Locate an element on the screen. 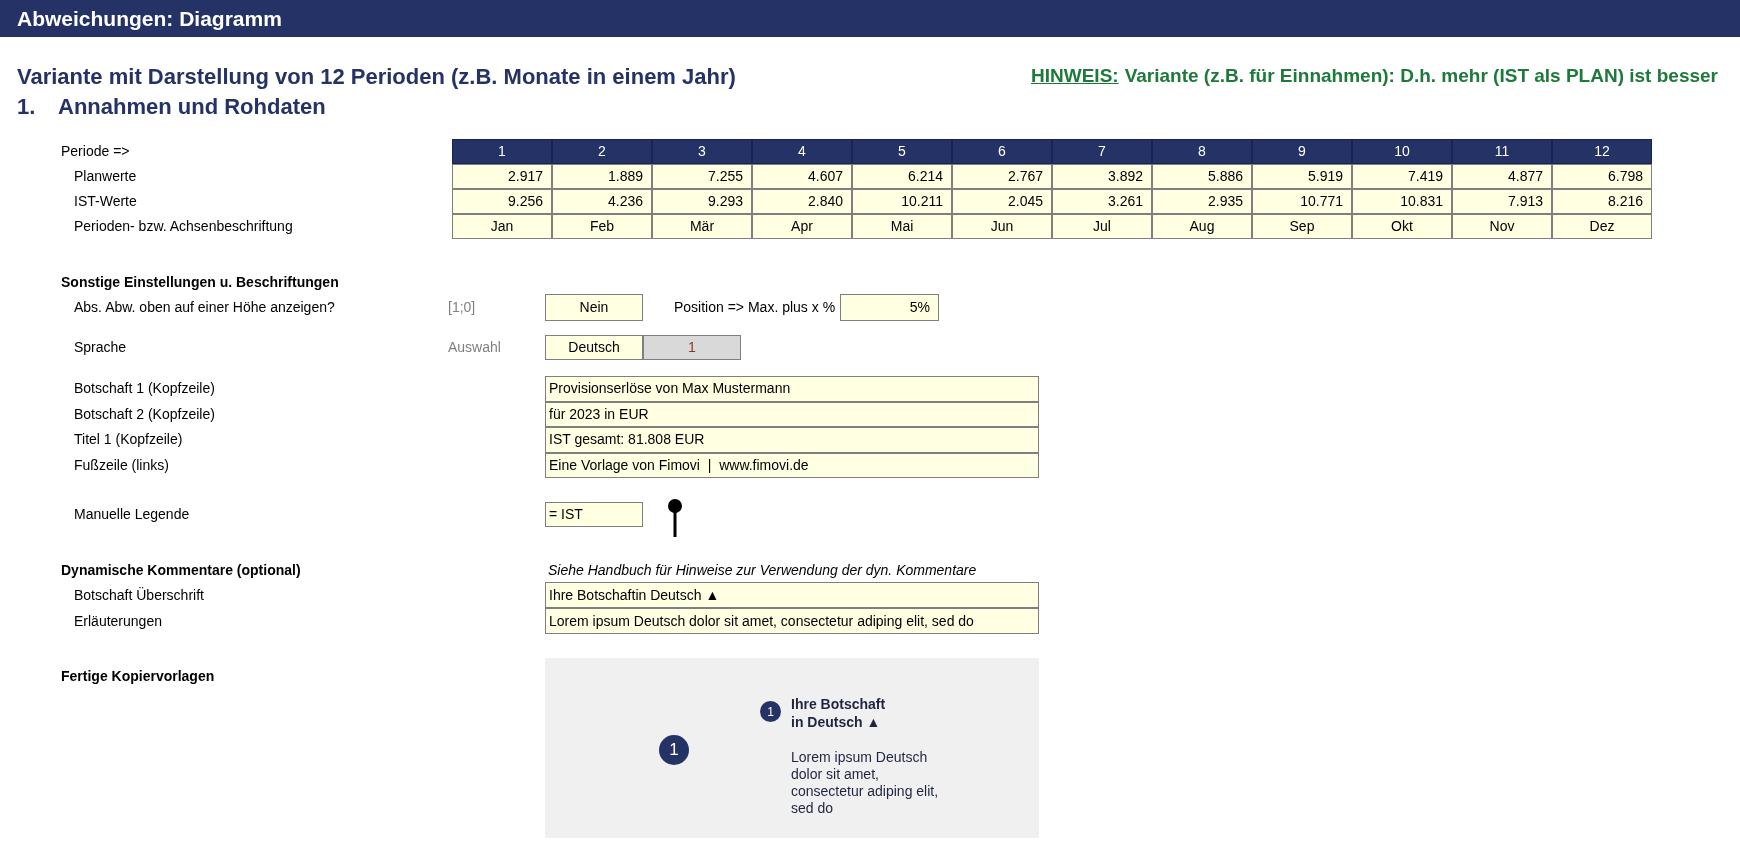 The width and height of the screenshot is (1740, 864). table-cell: Nov is located at coordinates (1502, 226).